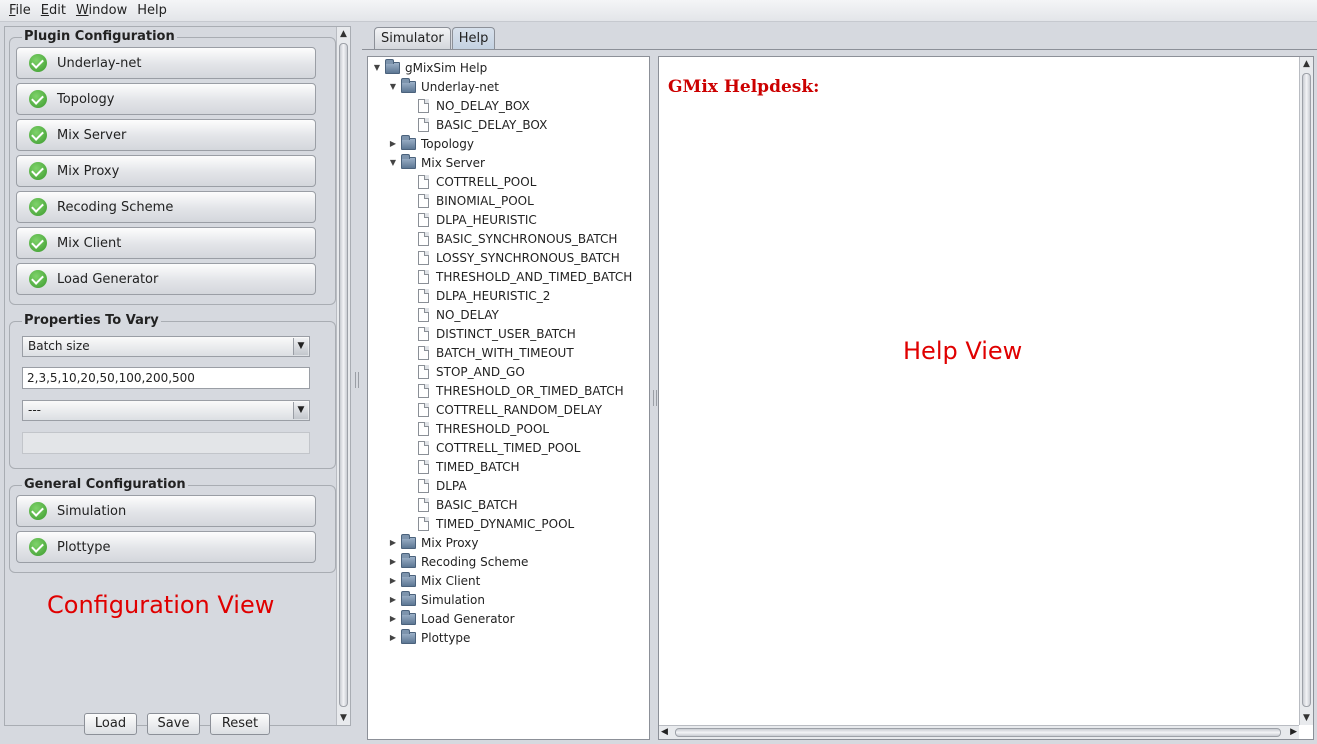 The width and height of the screenshot is (1317, 744). Describe the element at coordinates (166, 243) in the screenshot. I see `plugin-mix-client-button: Mix Client` at that location.